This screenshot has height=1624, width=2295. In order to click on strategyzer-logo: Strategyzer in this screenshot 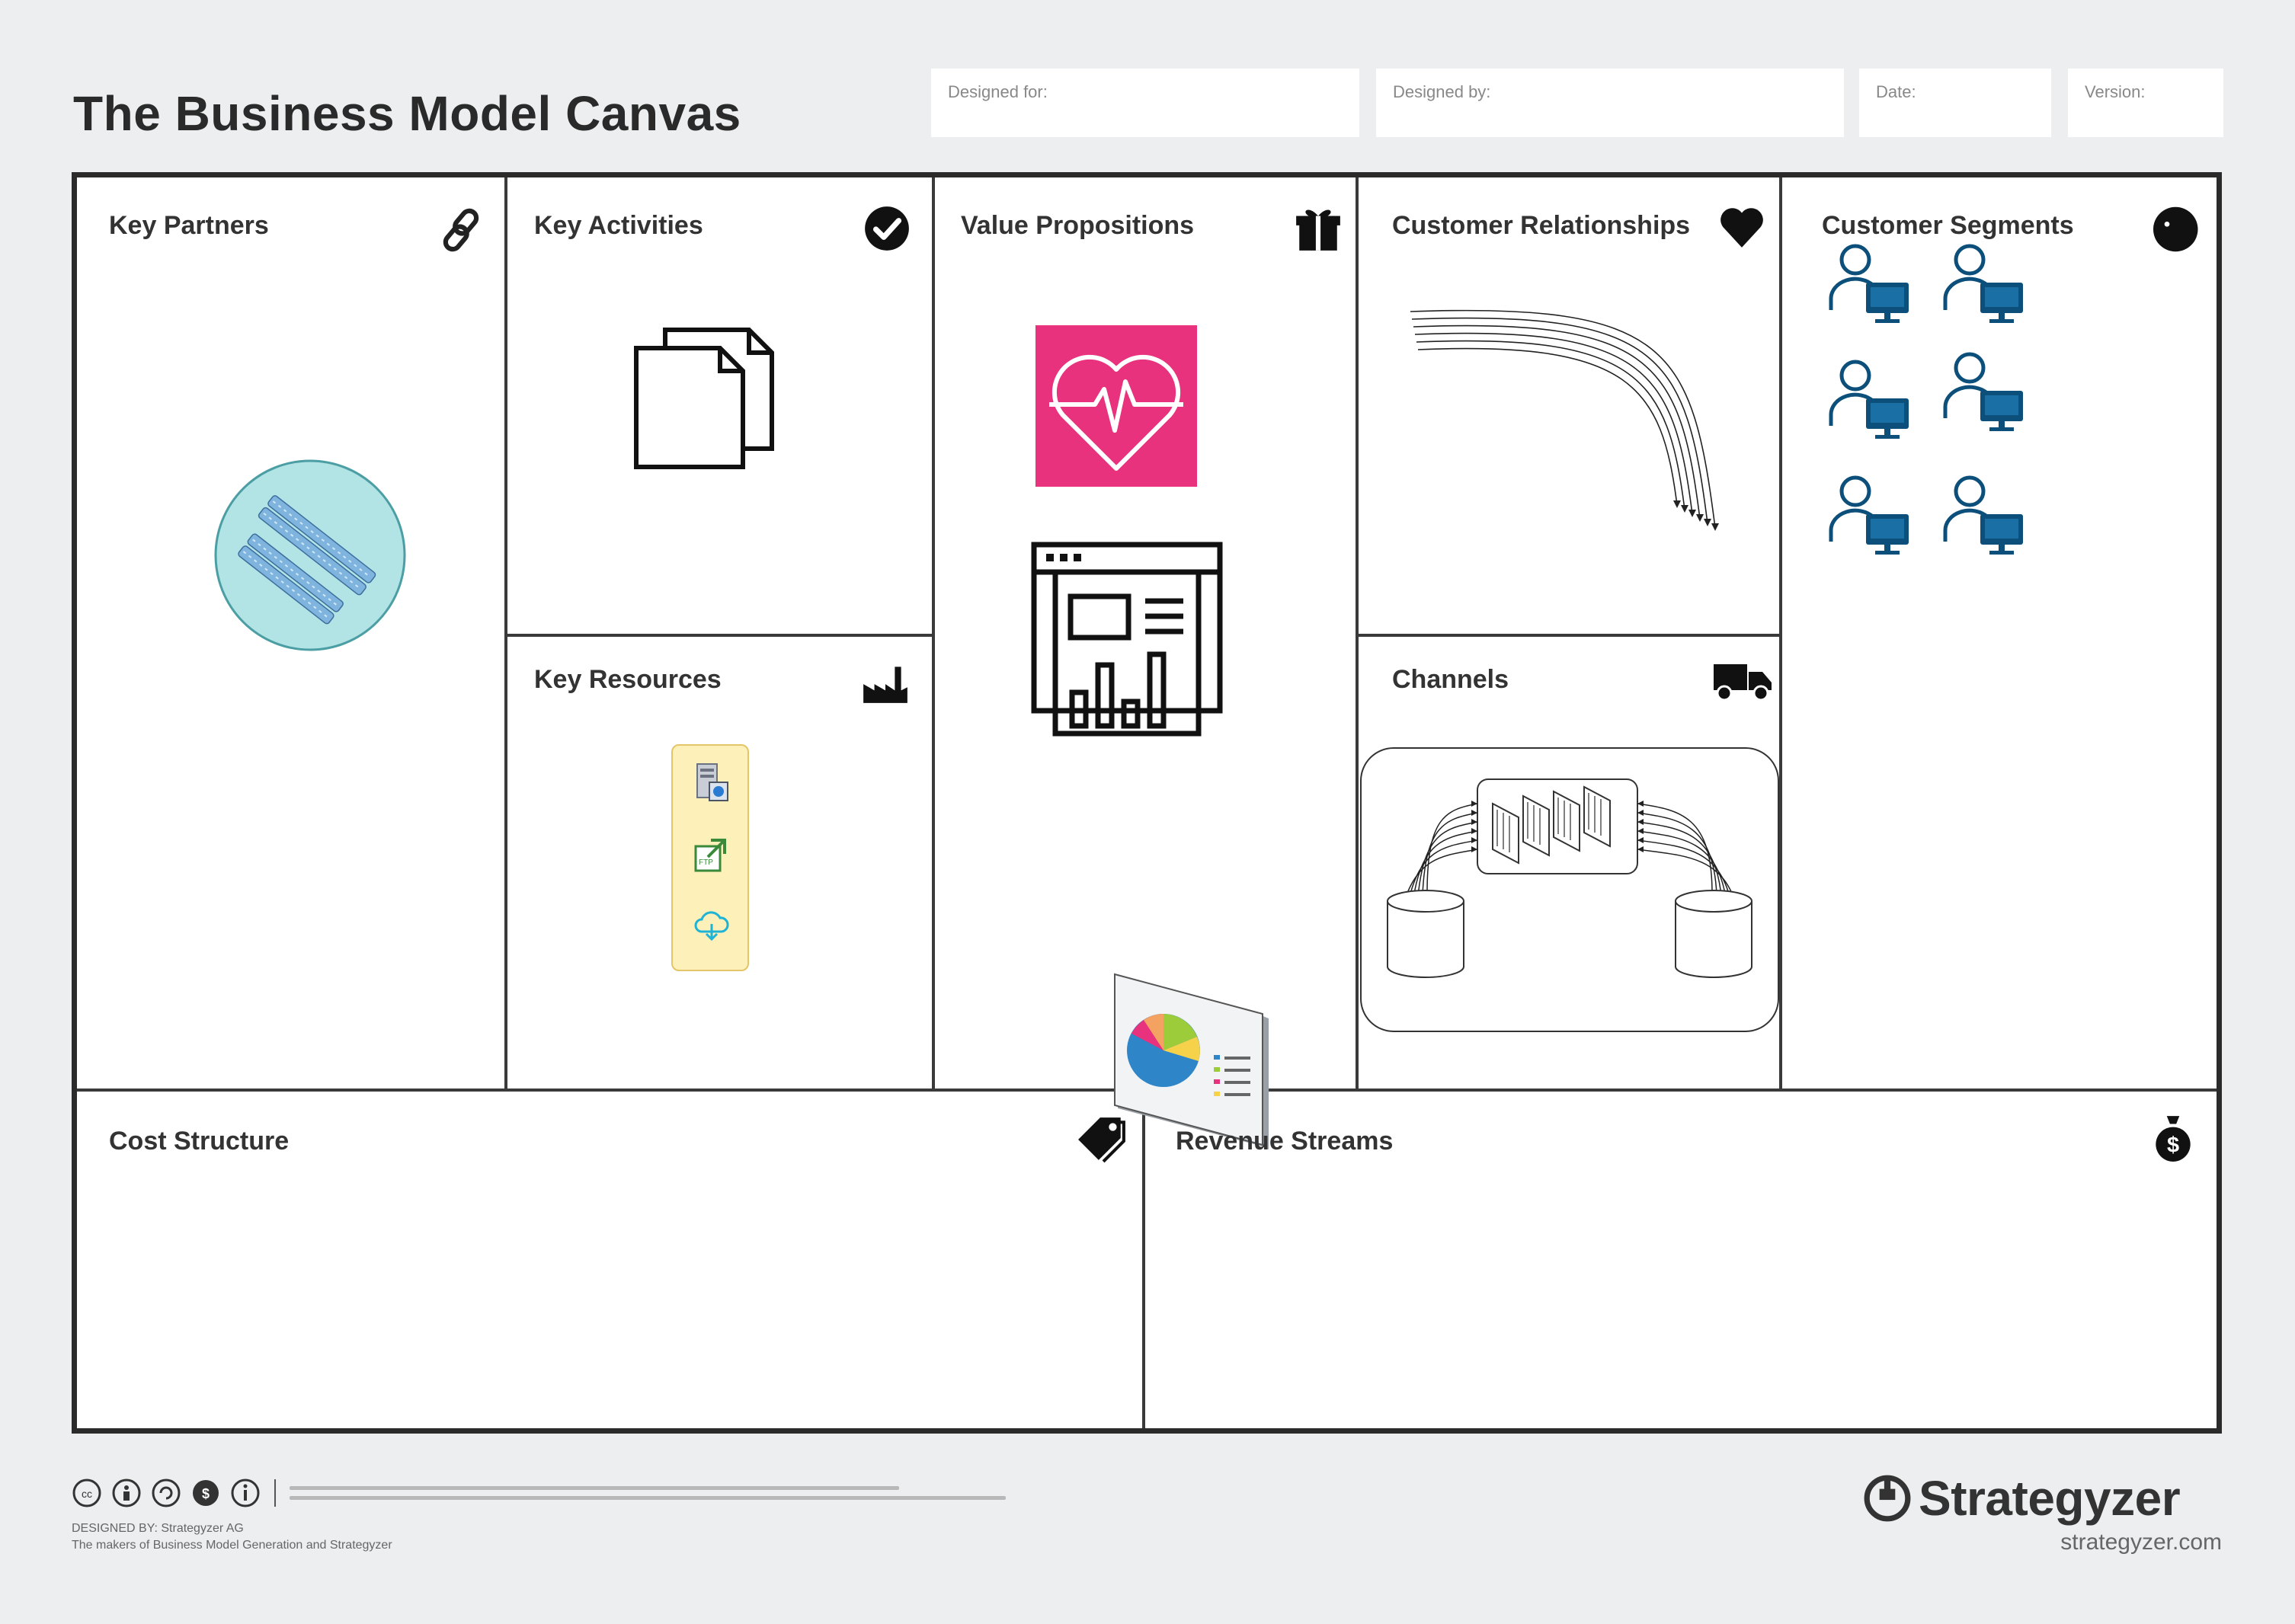, I will do `click(2021, 1498)`.